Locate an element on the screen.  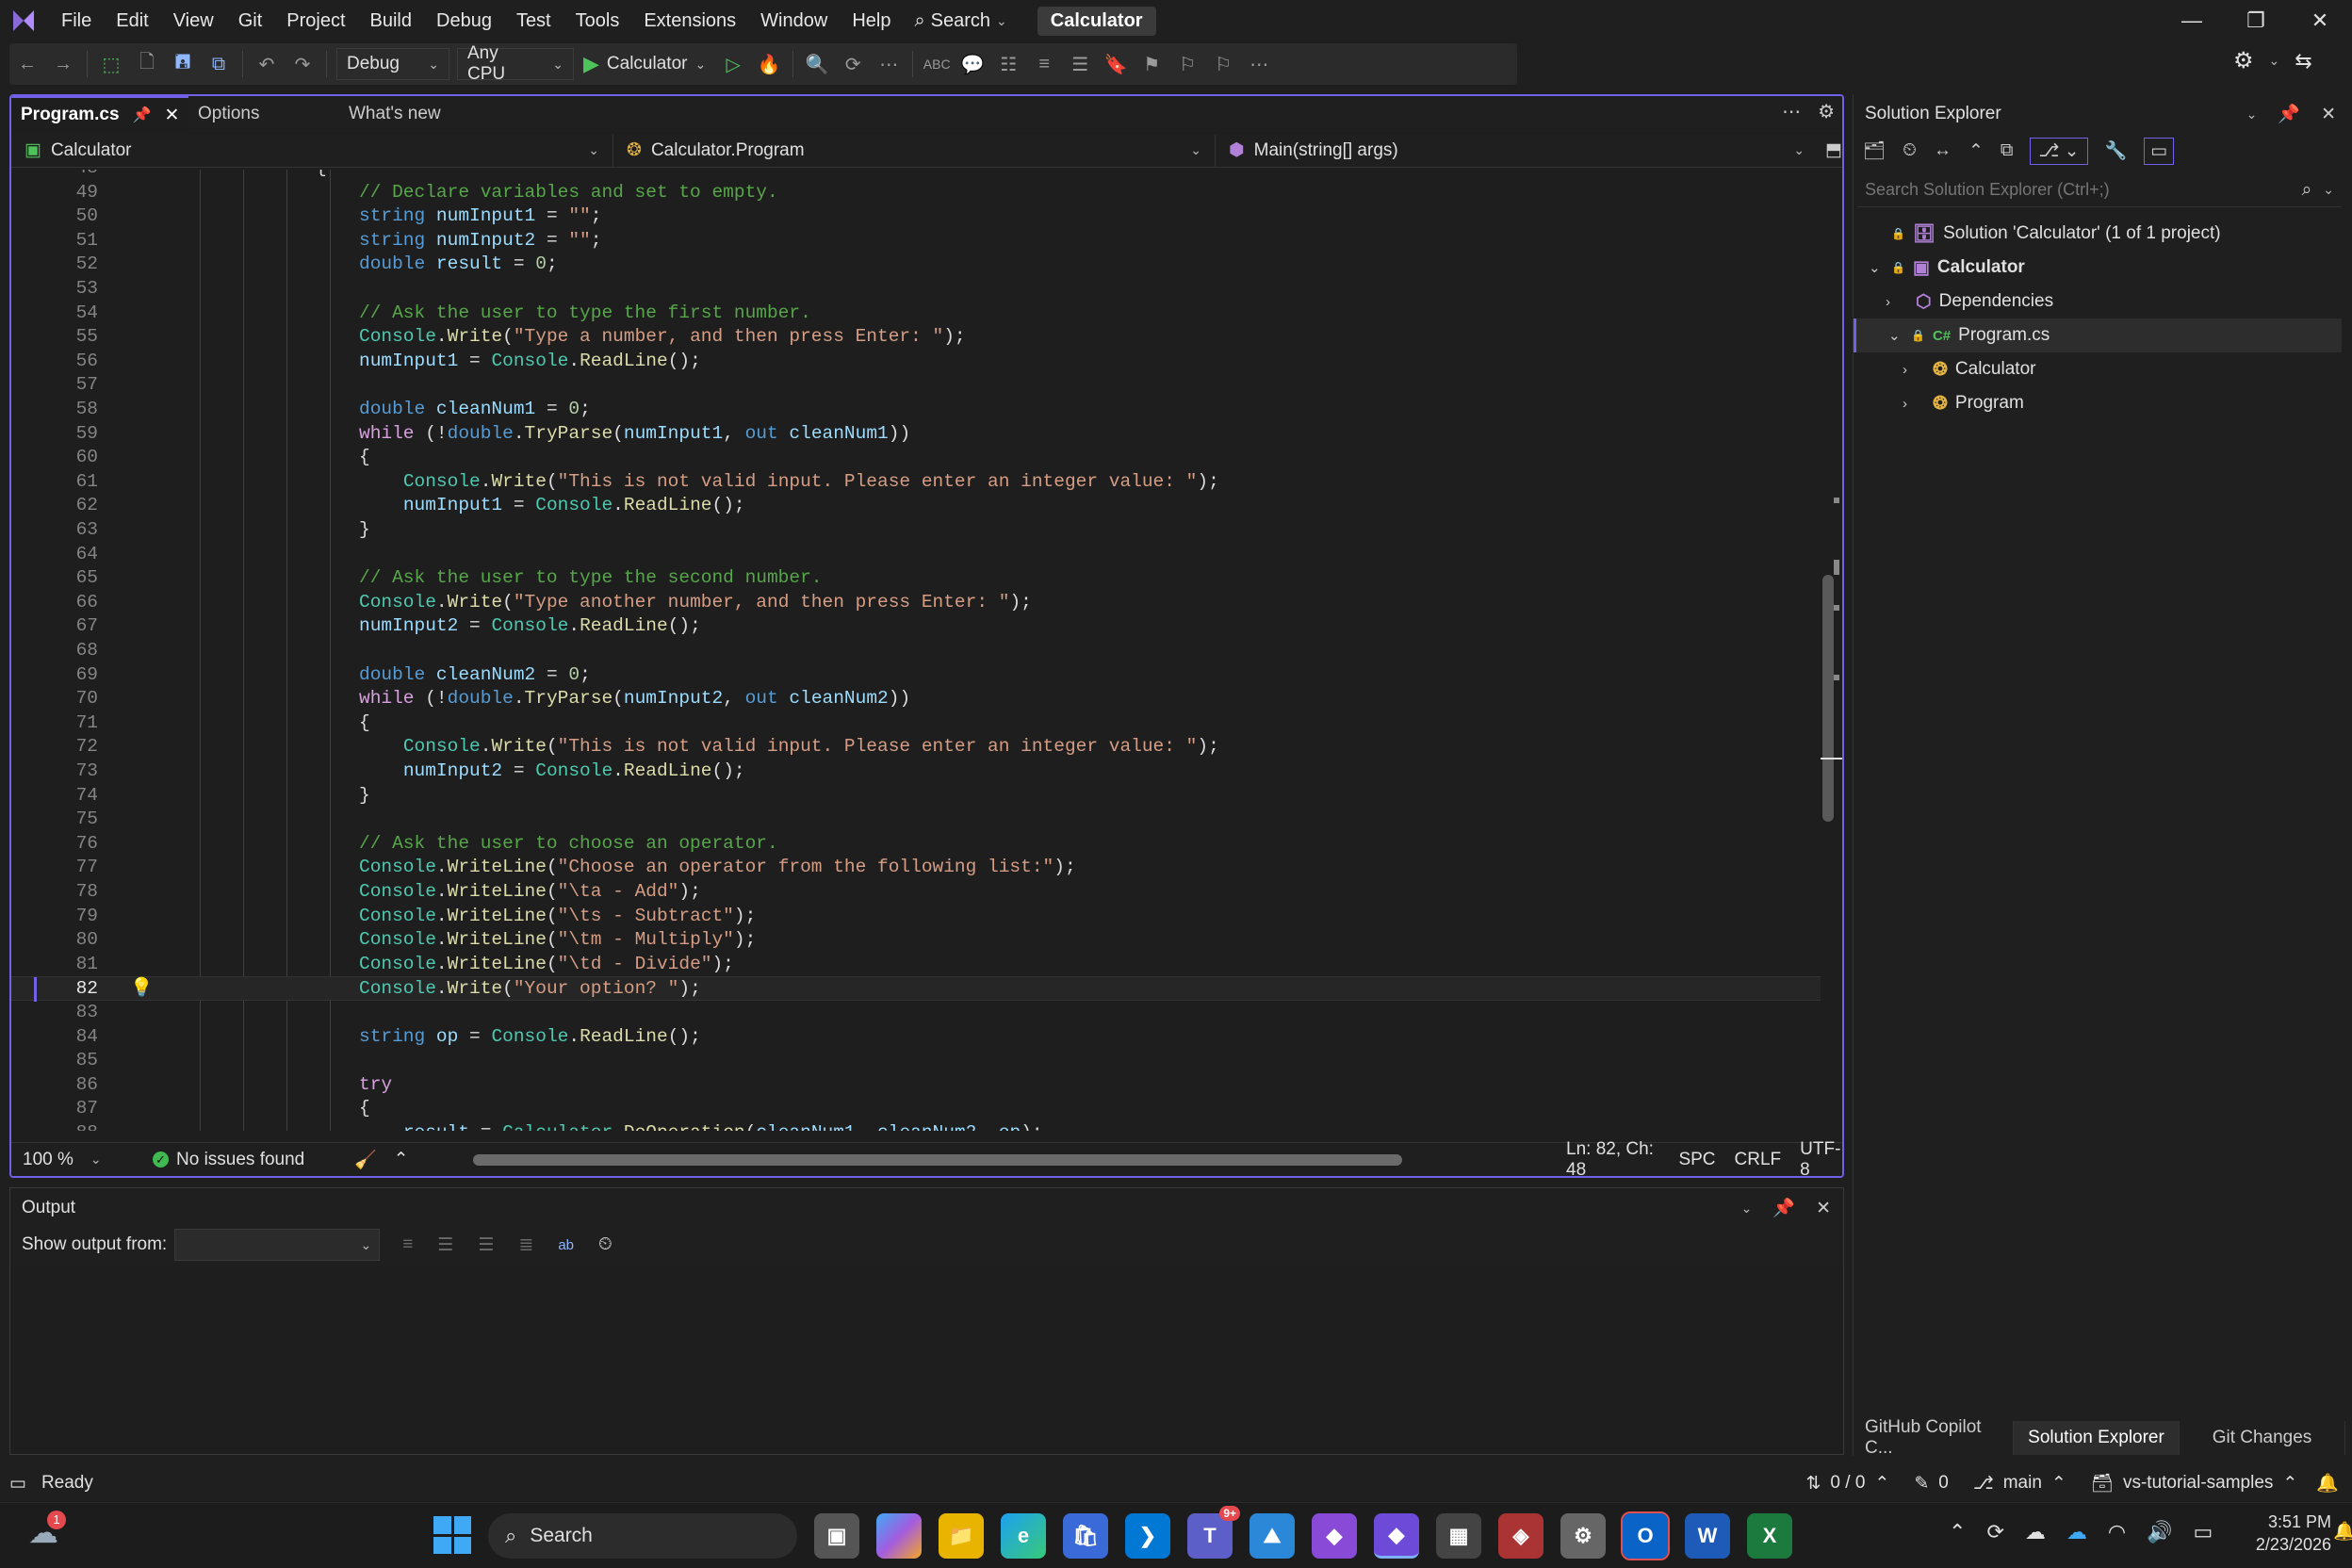
previous-bookmark-icon: ⚑ is located at coordinates (1151, 64).